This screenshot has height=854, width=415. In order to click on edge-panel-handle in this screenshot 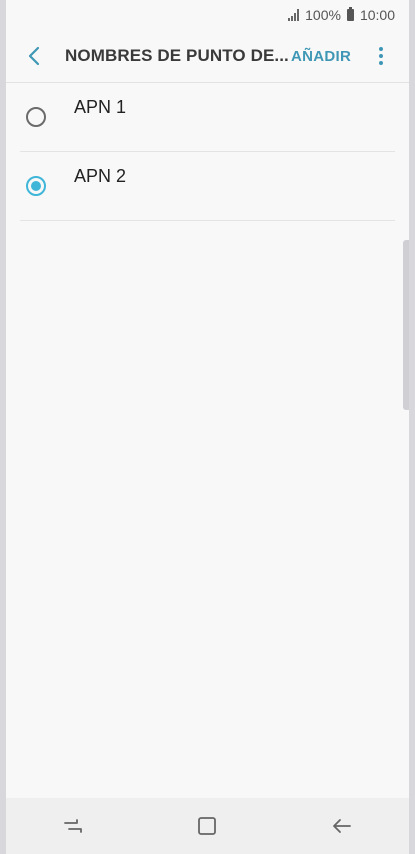, I will do `click(406, 325)`.